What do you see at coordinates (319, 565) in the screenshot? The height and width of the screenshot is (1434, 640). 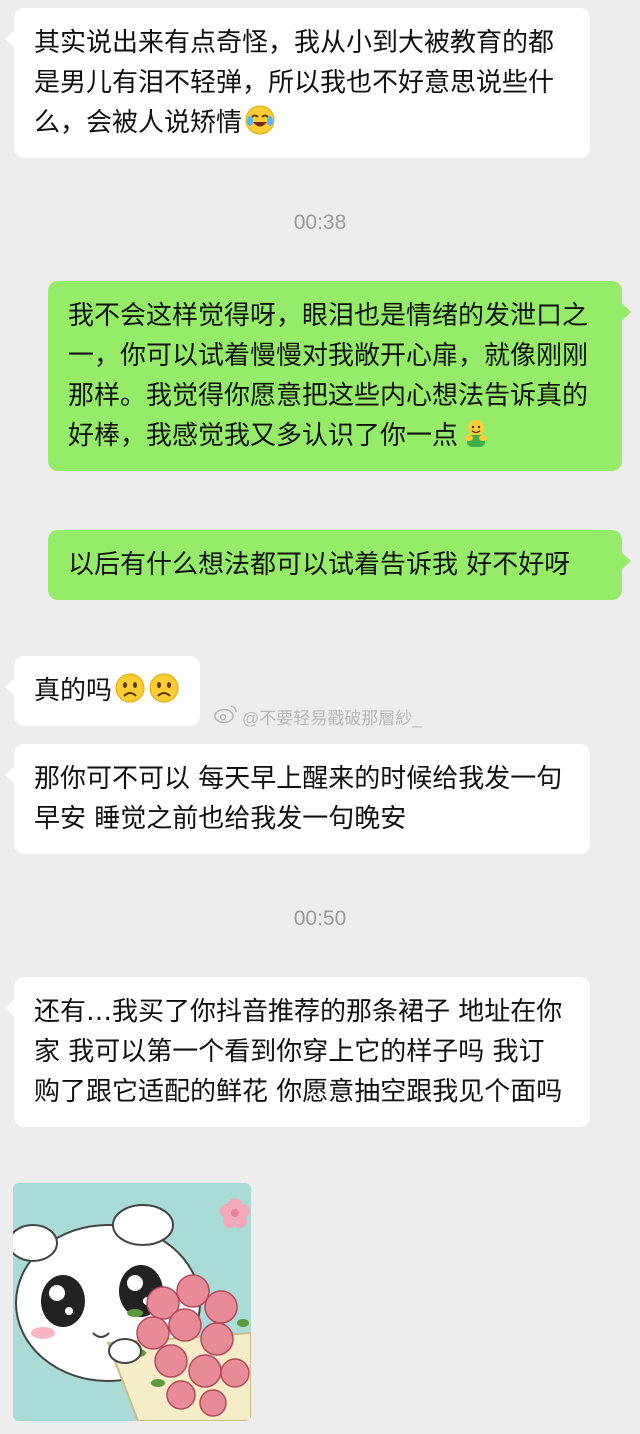 I see `message-text: 以后有什么想法都可以试着告诉我 好不好呀` at bounding box center [319, 565].